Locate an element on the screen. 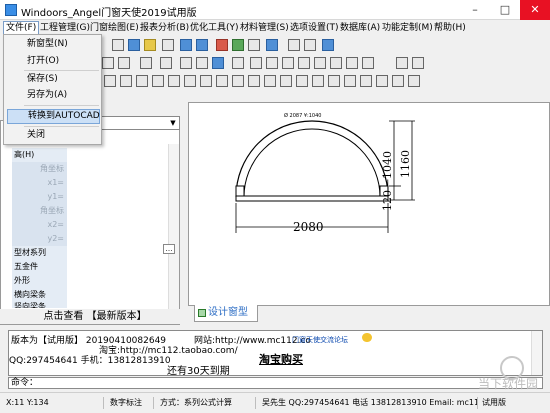  circle-icon is located at coordinates (304, 63).